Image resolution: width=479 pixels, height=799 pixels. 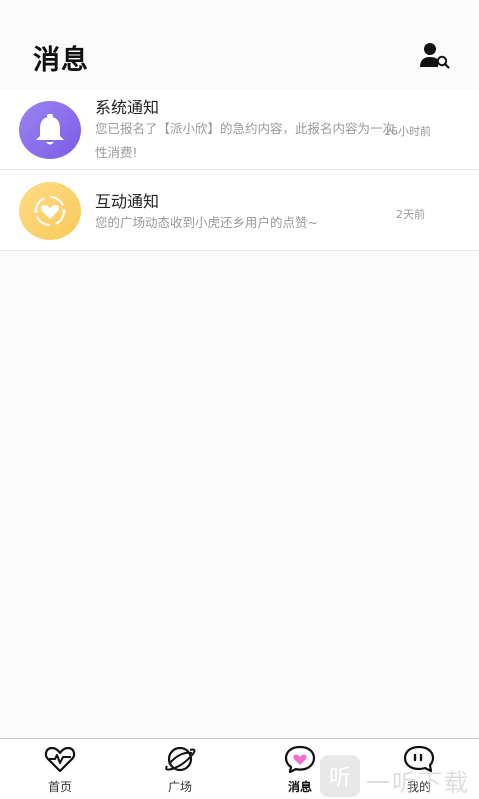 What do you see at coordinates (407, 131) in the screenshot?
I see `message-time: 16小时前` at bounding box center [407, 131].